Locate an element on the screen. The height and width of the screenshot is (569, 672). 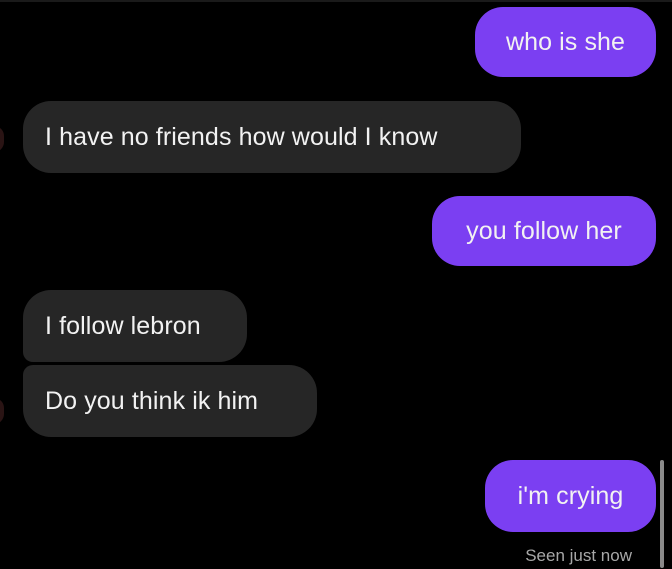
message-bubble-received: I follow lebron is located at coordinates (135, 326).